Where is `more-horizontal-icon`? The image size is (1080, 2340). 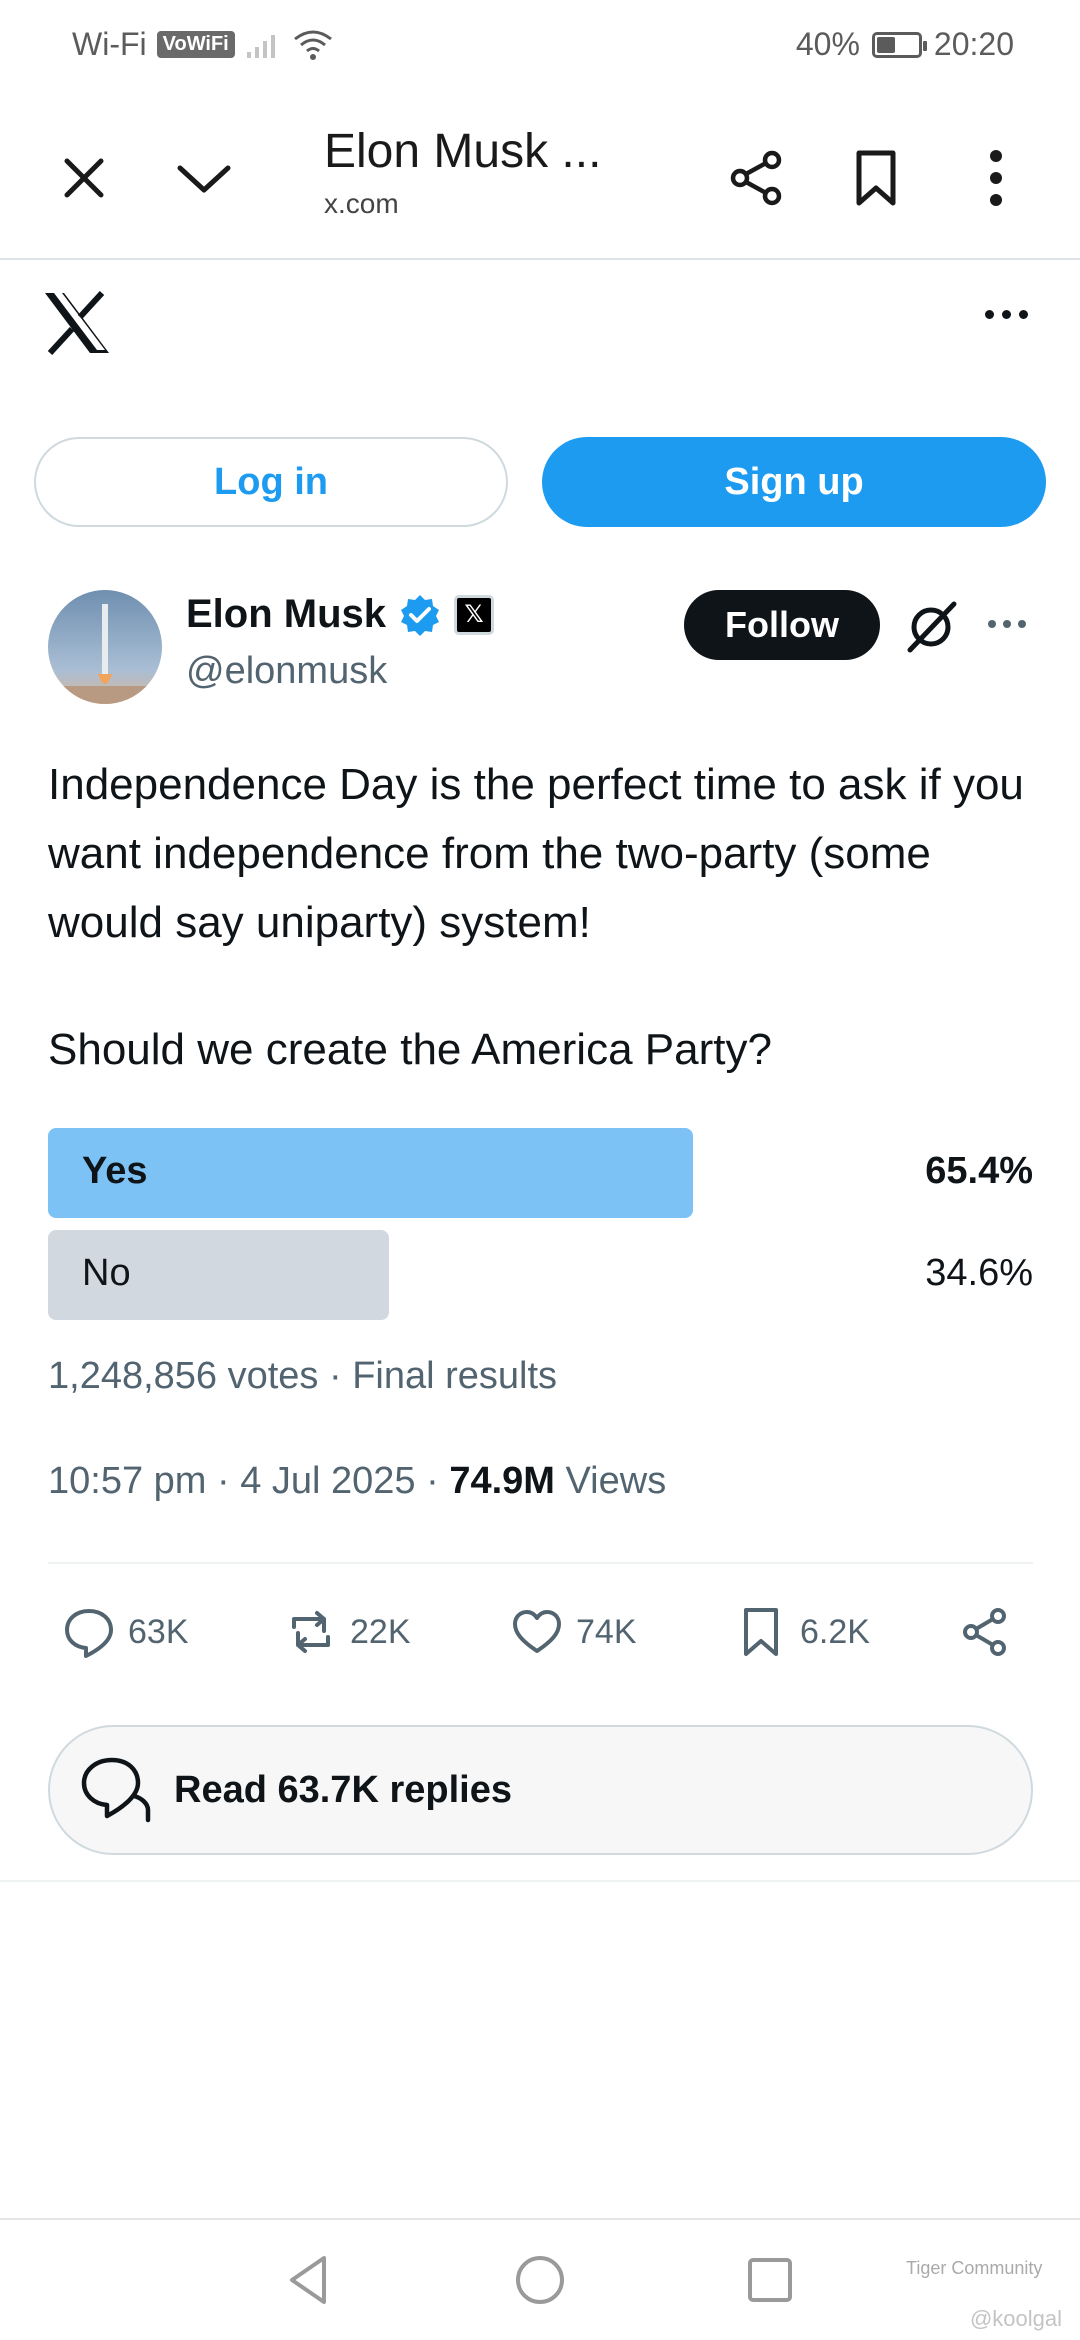
more-horizontal-icon is located at coordinates (1006, 314).